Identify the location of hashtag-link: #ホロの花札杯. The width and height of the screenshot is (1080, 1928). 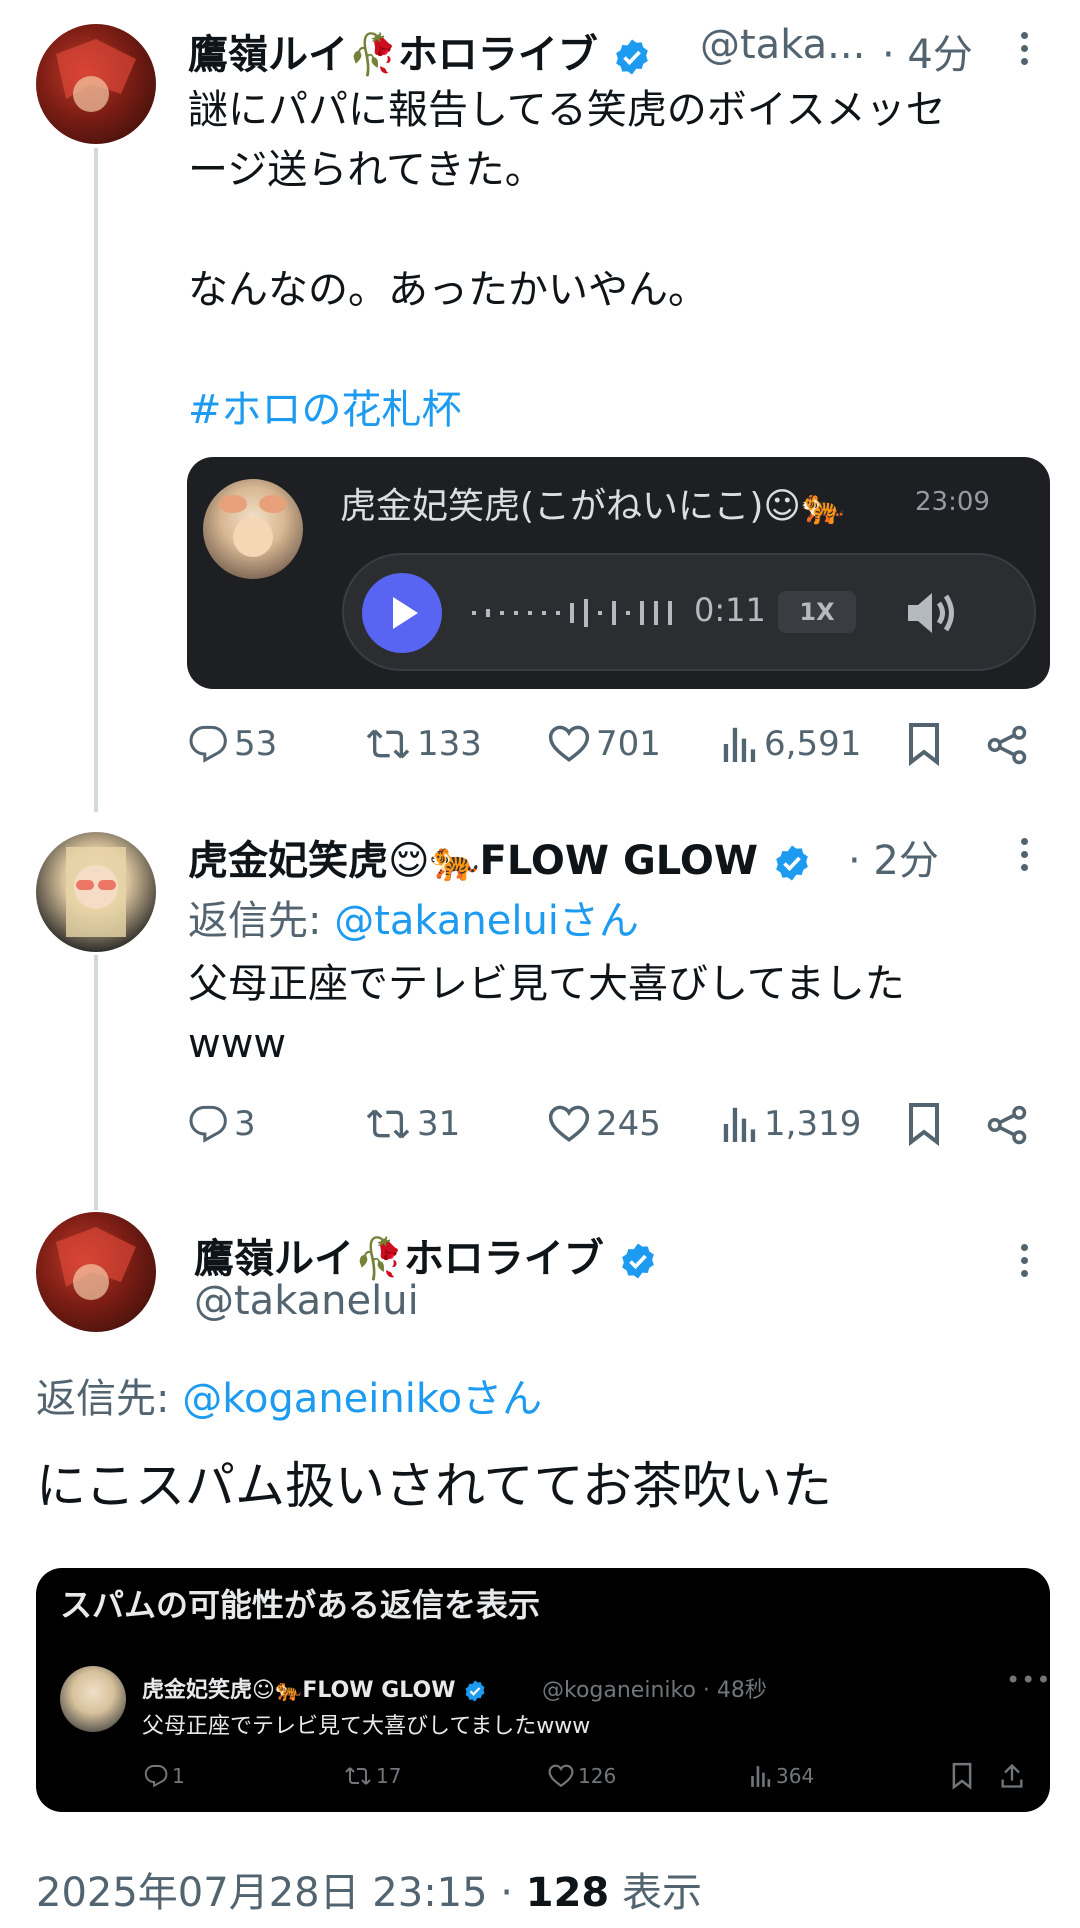
(325, 410).